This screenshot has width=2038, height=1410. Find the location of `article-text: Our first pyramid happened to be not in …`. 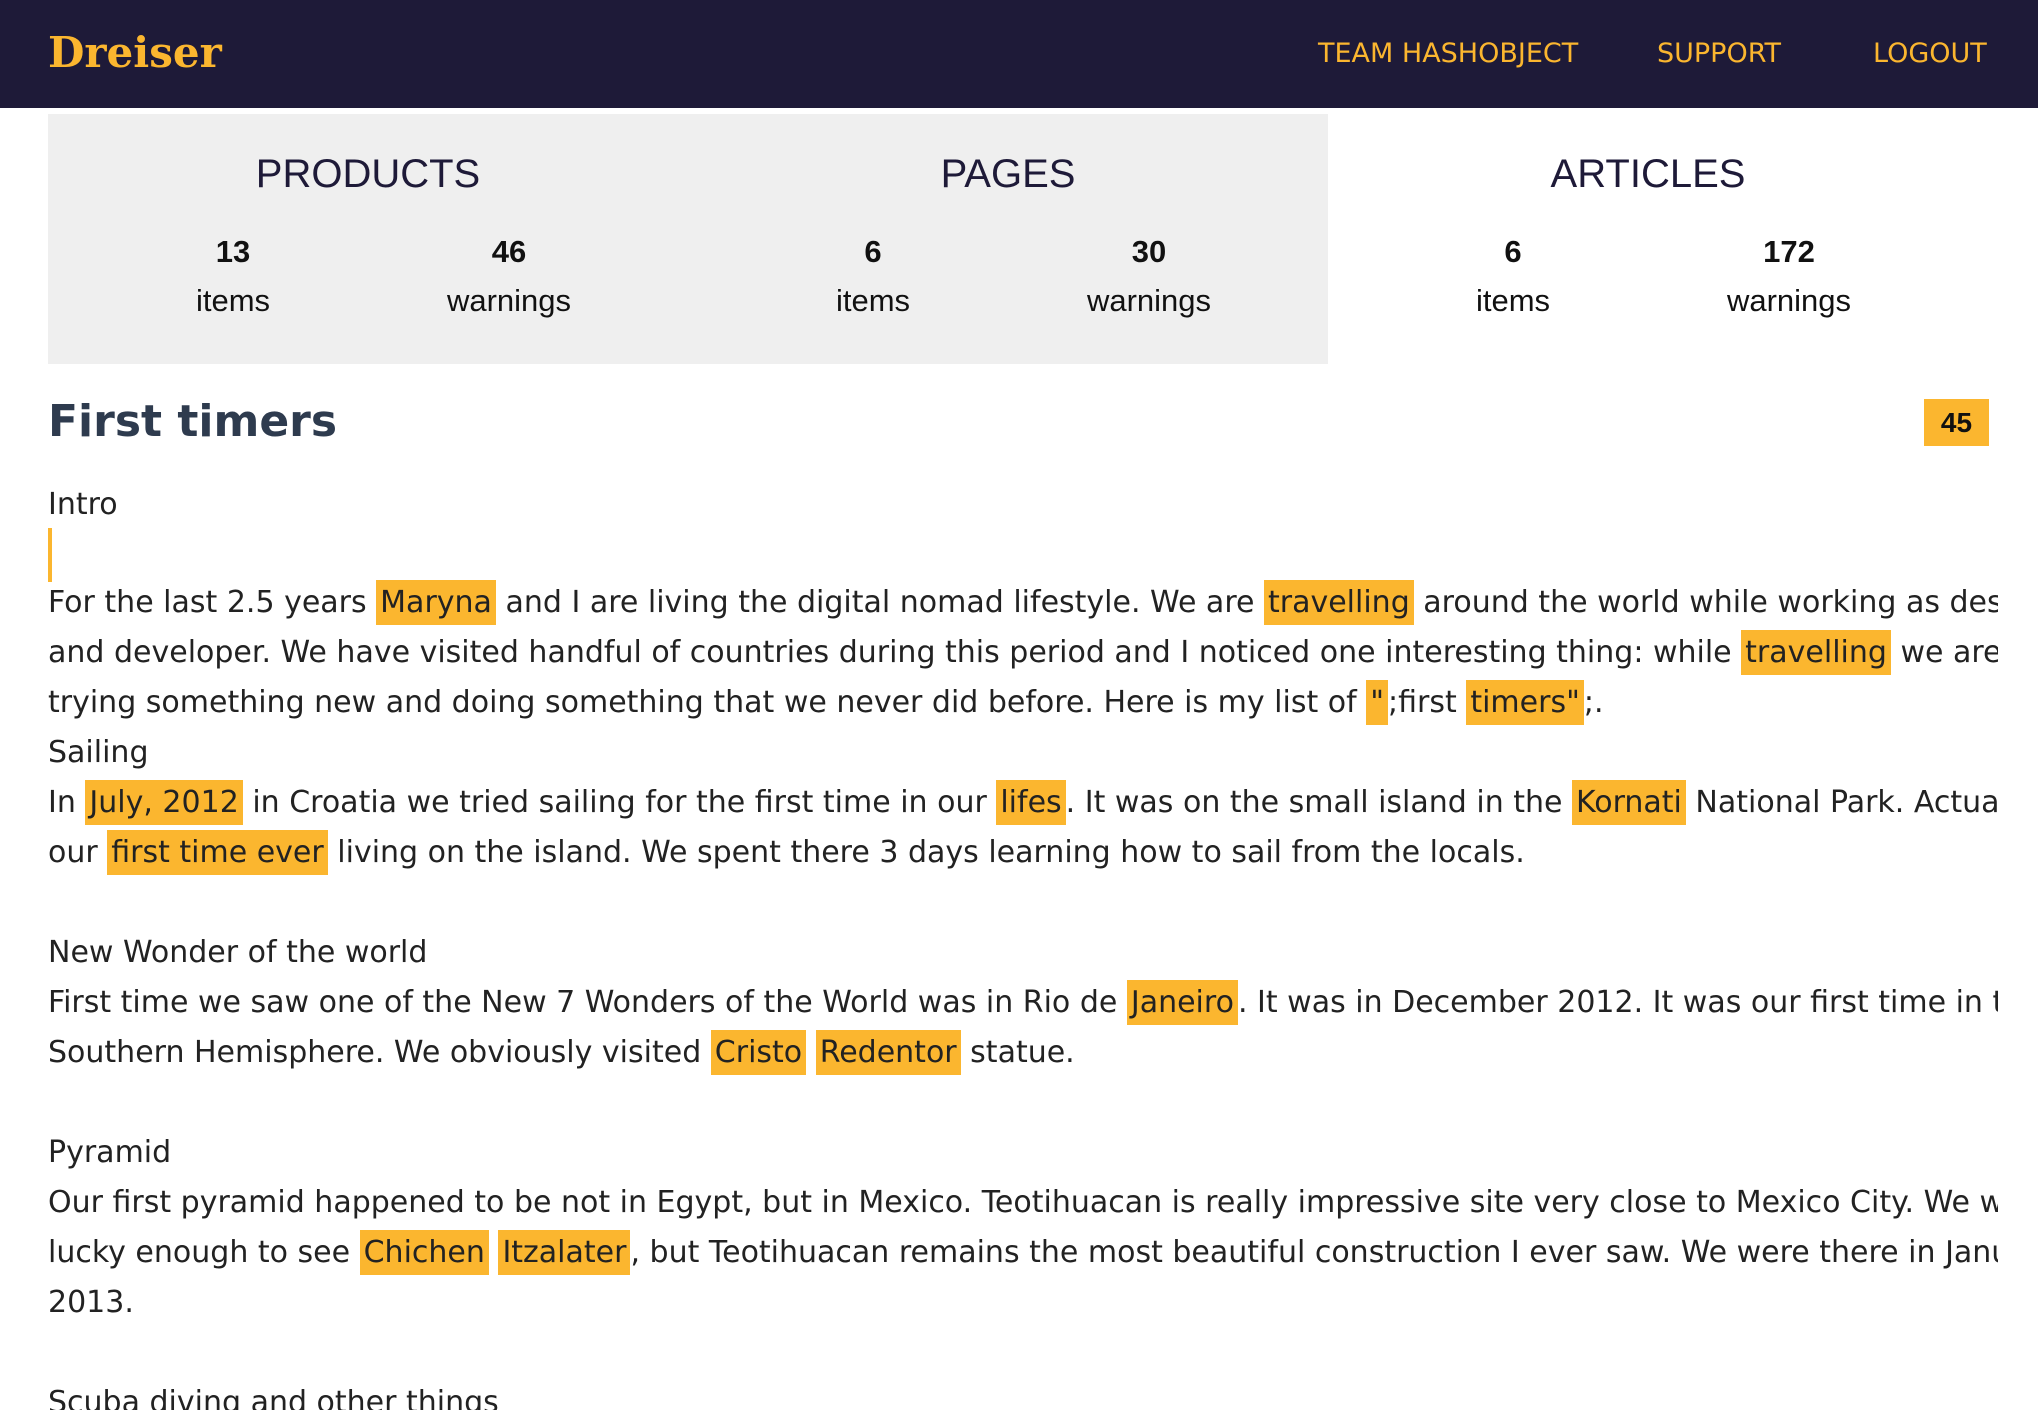

article-text: Our first pyramid happened to be not in … is located at coordinates (1023, 1202).